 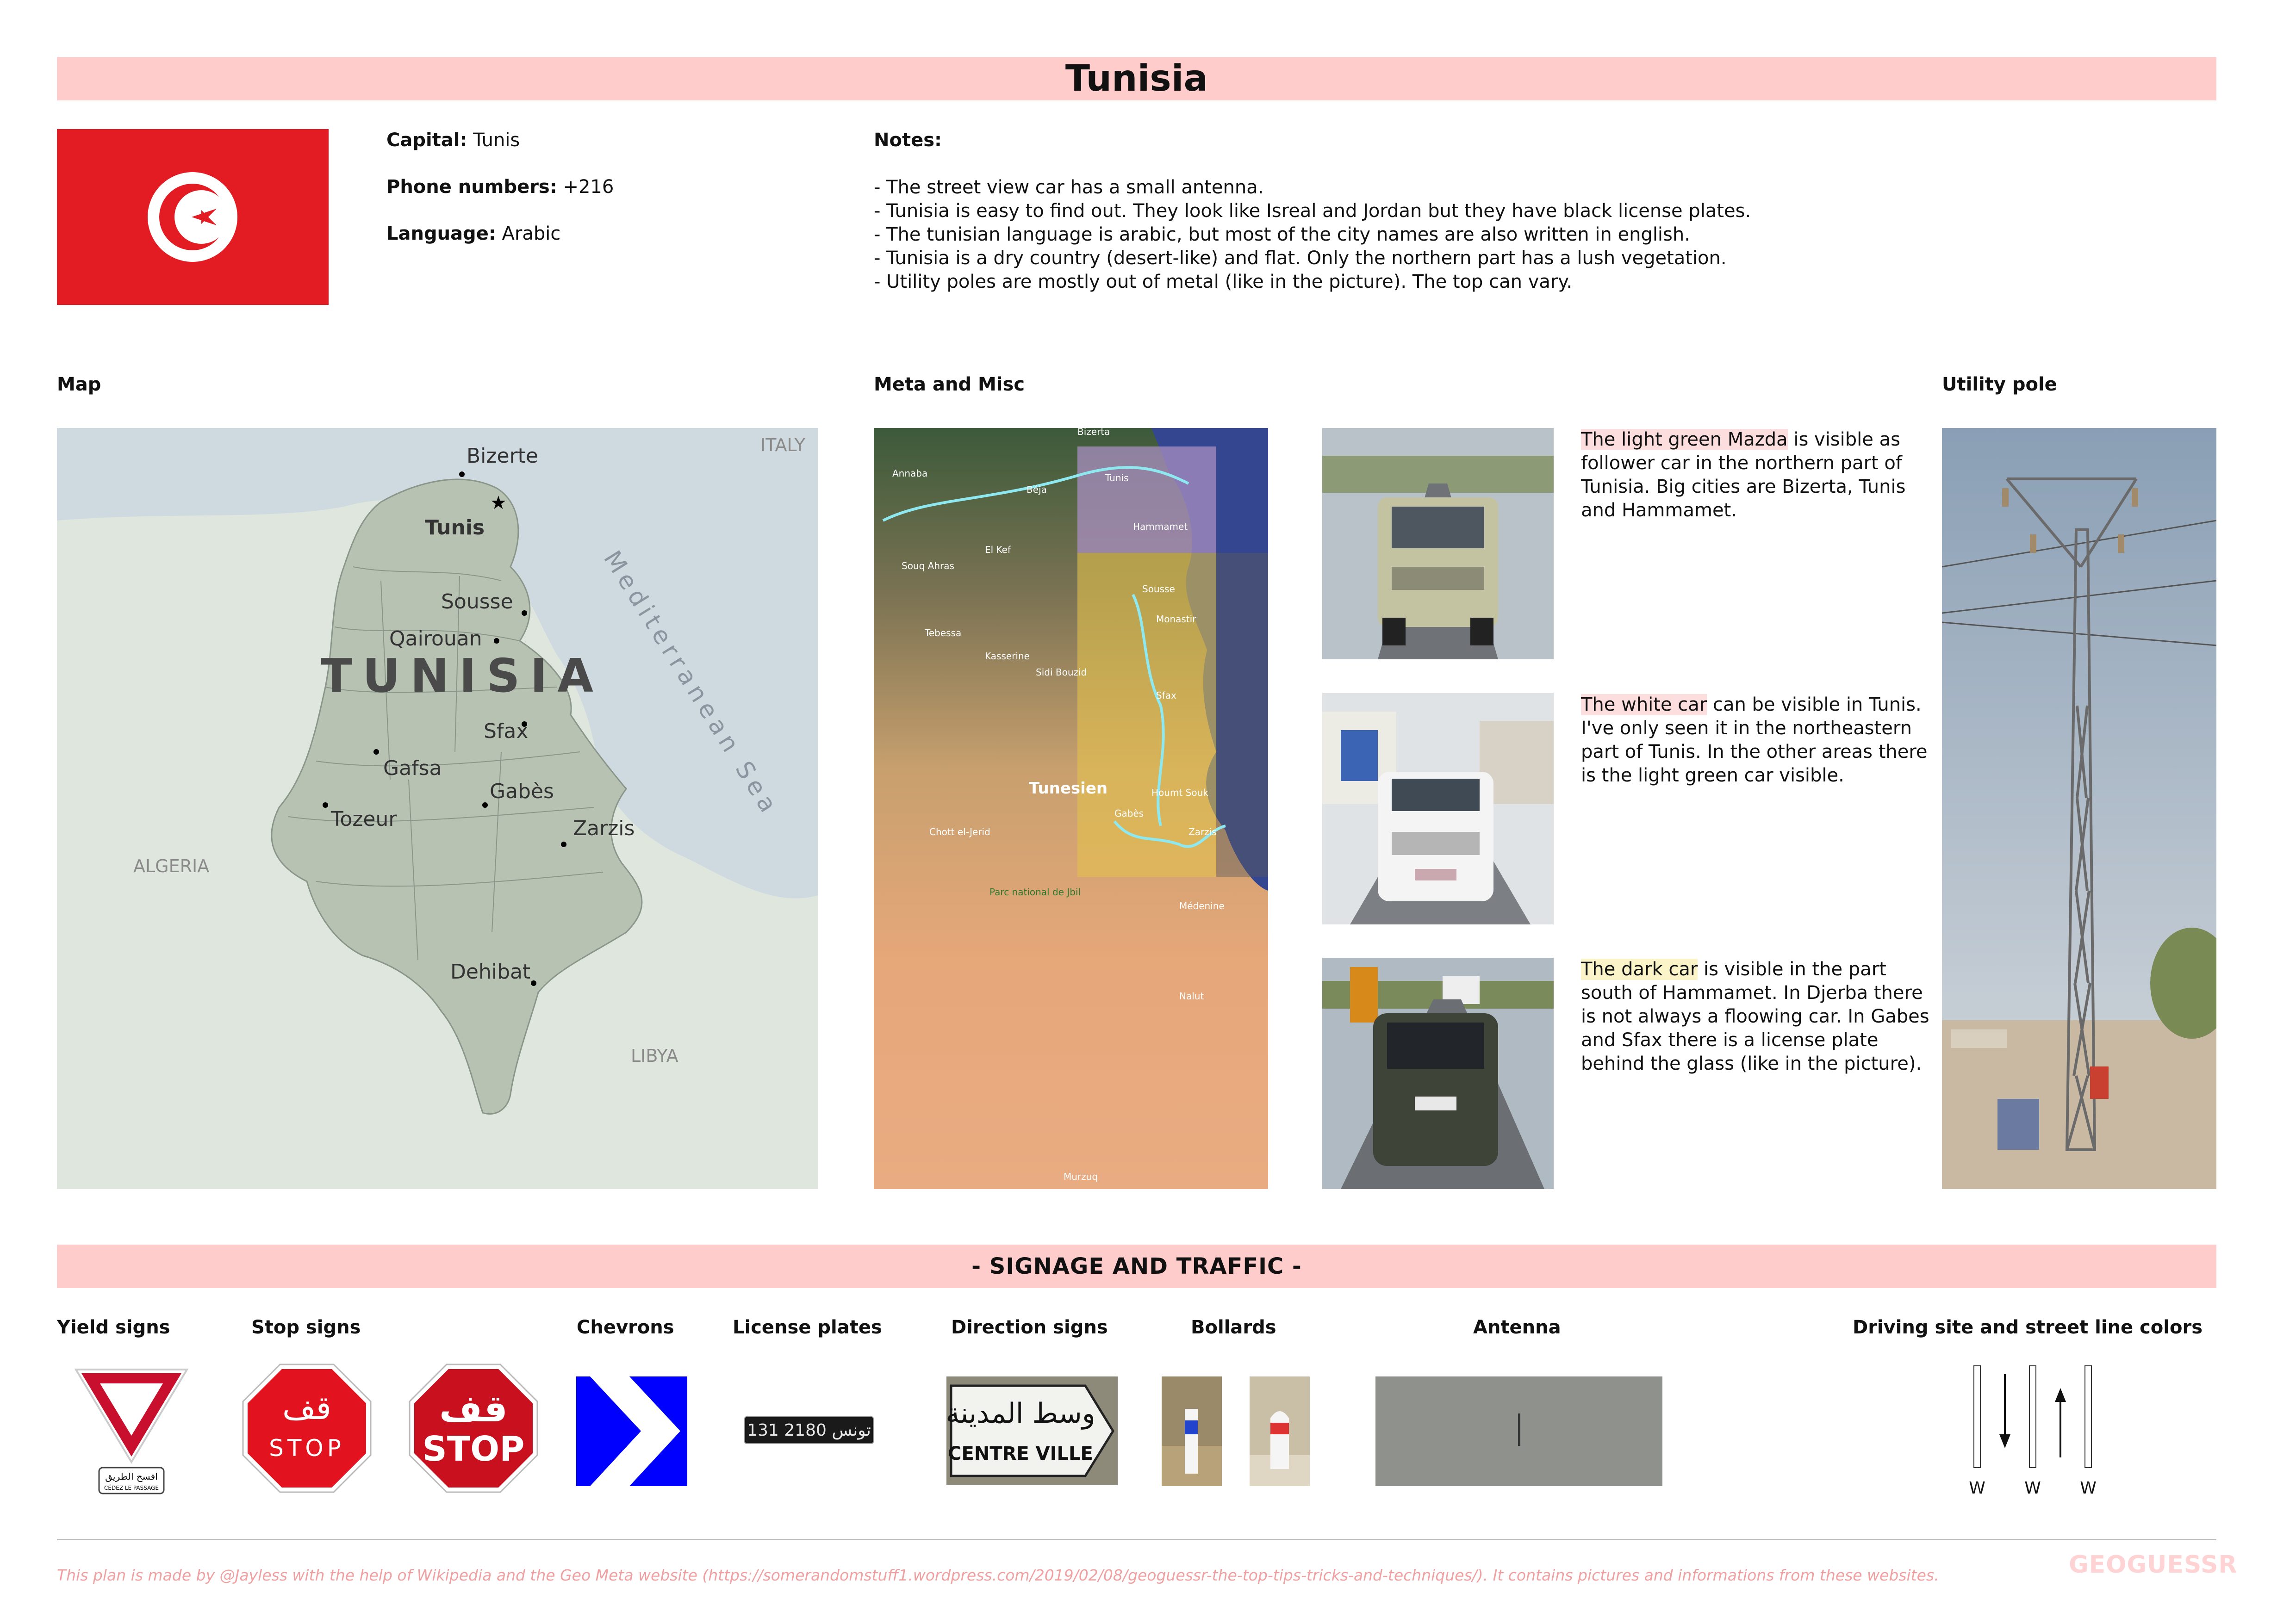 What do you see at coordinates (1202, 905) in the screenshot?
I see `meta-map-label: Médenine` at bounding box center [1202, 905].